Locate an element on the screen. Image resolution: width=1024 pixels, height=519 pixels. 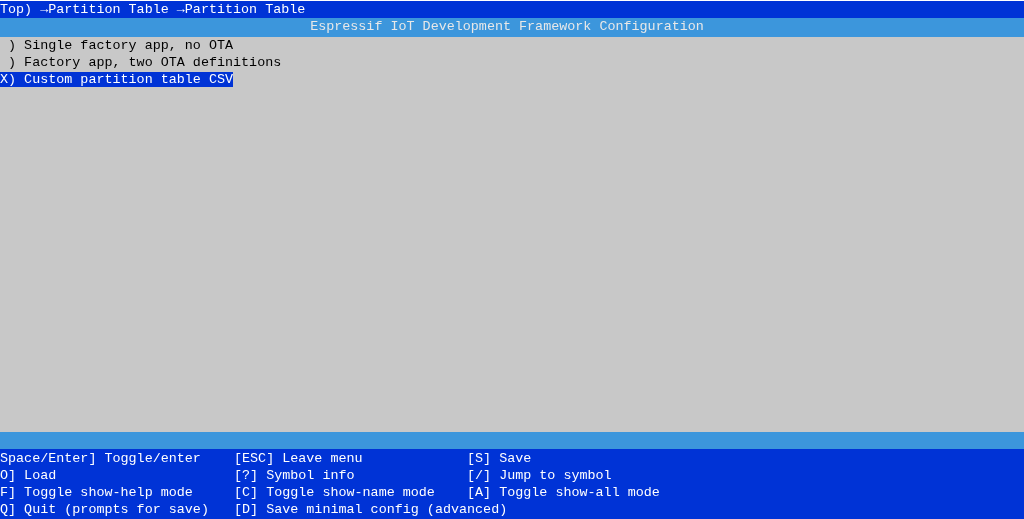
key-hint: [C] Toggle show-name mode is located at coordinates (334, 492).